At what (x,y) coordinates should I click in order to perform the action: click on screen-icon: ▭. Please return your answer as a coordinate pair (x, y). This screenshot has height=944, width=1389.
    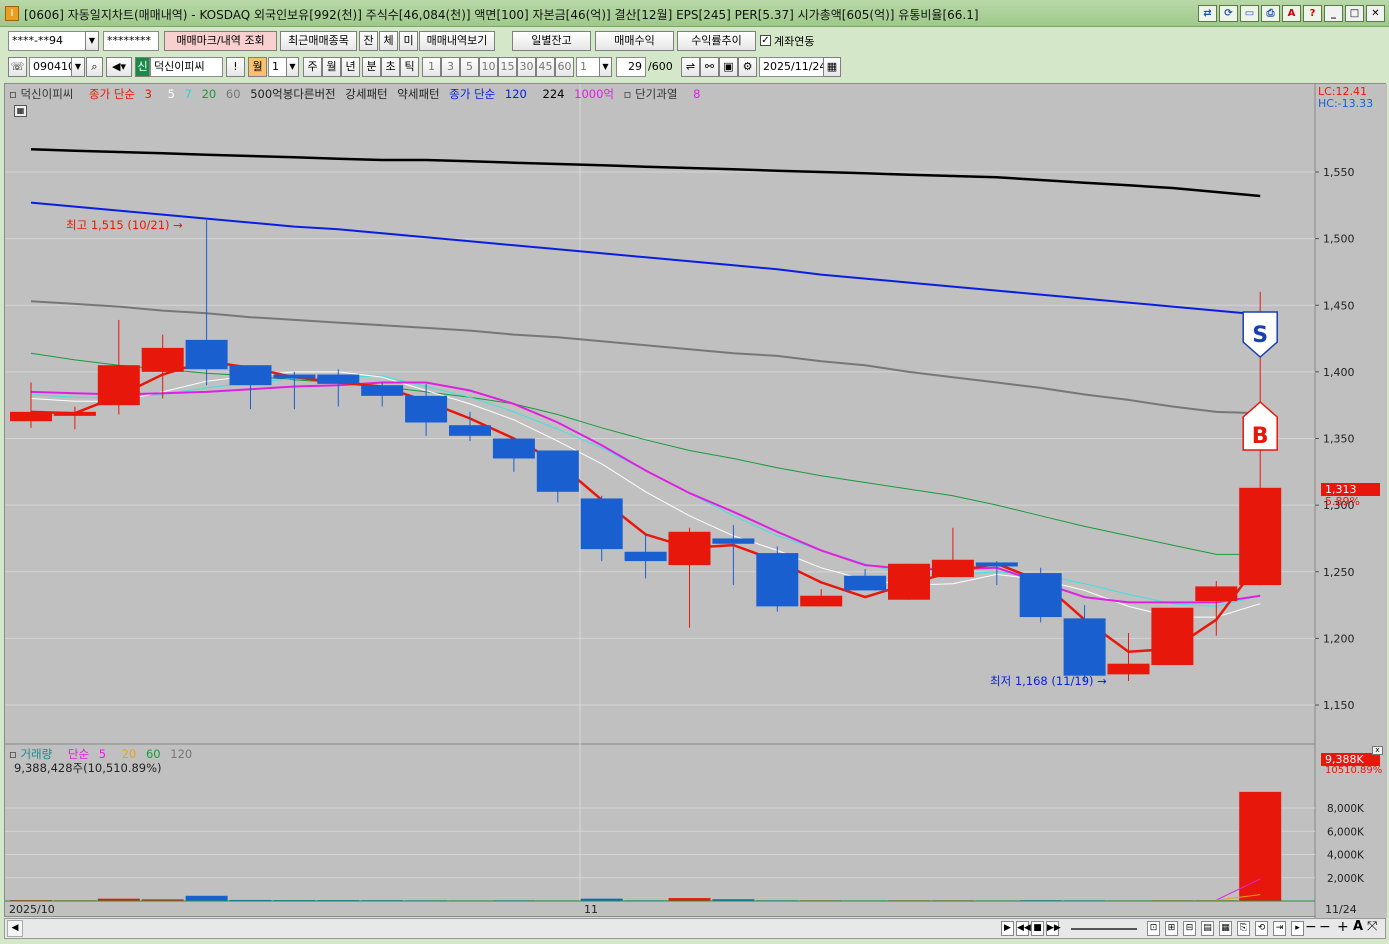
    Looking at the image, I should click on (1249, 13).